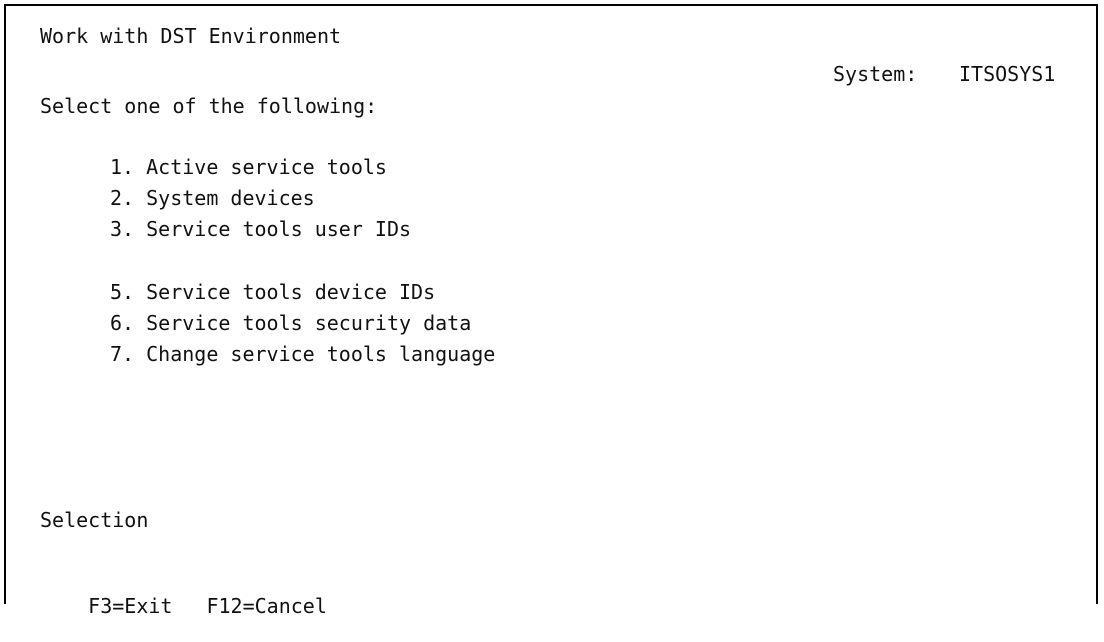 The image size is (1104, 642). Describe the element at coordinates (290, 323) in the screenshot. I see `menu-item-service-tools-security-data: 6. Service tools security data` at that location.